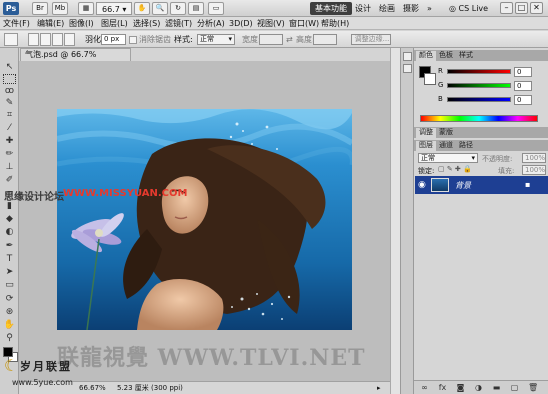 This screenshot has width=548, height=394. What do you see at coordinates (506, 8) in the screenshot?
I see `minimize-button: –` at bounding box center [506, 8].